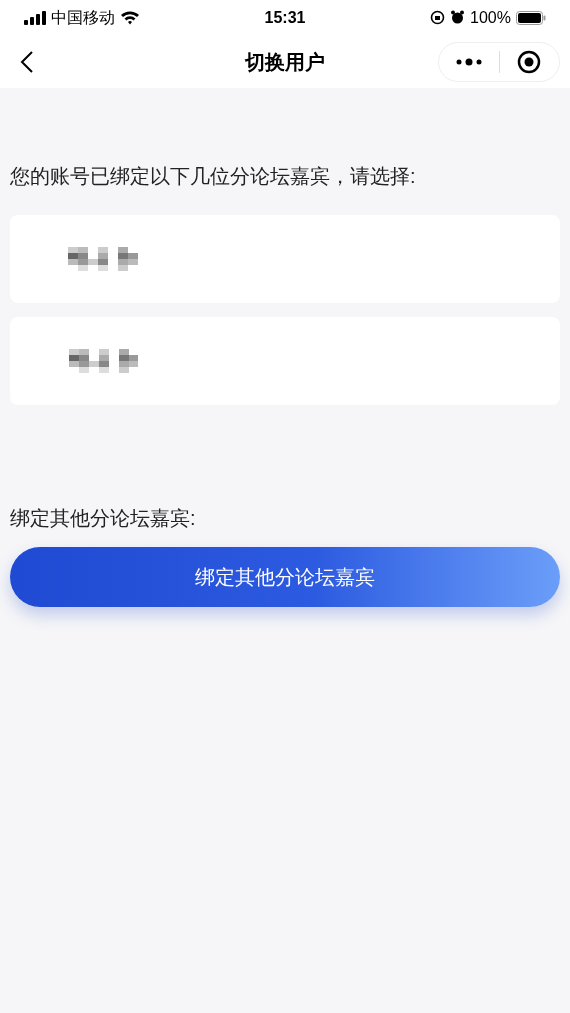 This screenshot has width=570, height=1013. I want to click on prompt-text: 您的账号已绑定以下几位分论坛嘉宾，请选择:, so click(213, 176).